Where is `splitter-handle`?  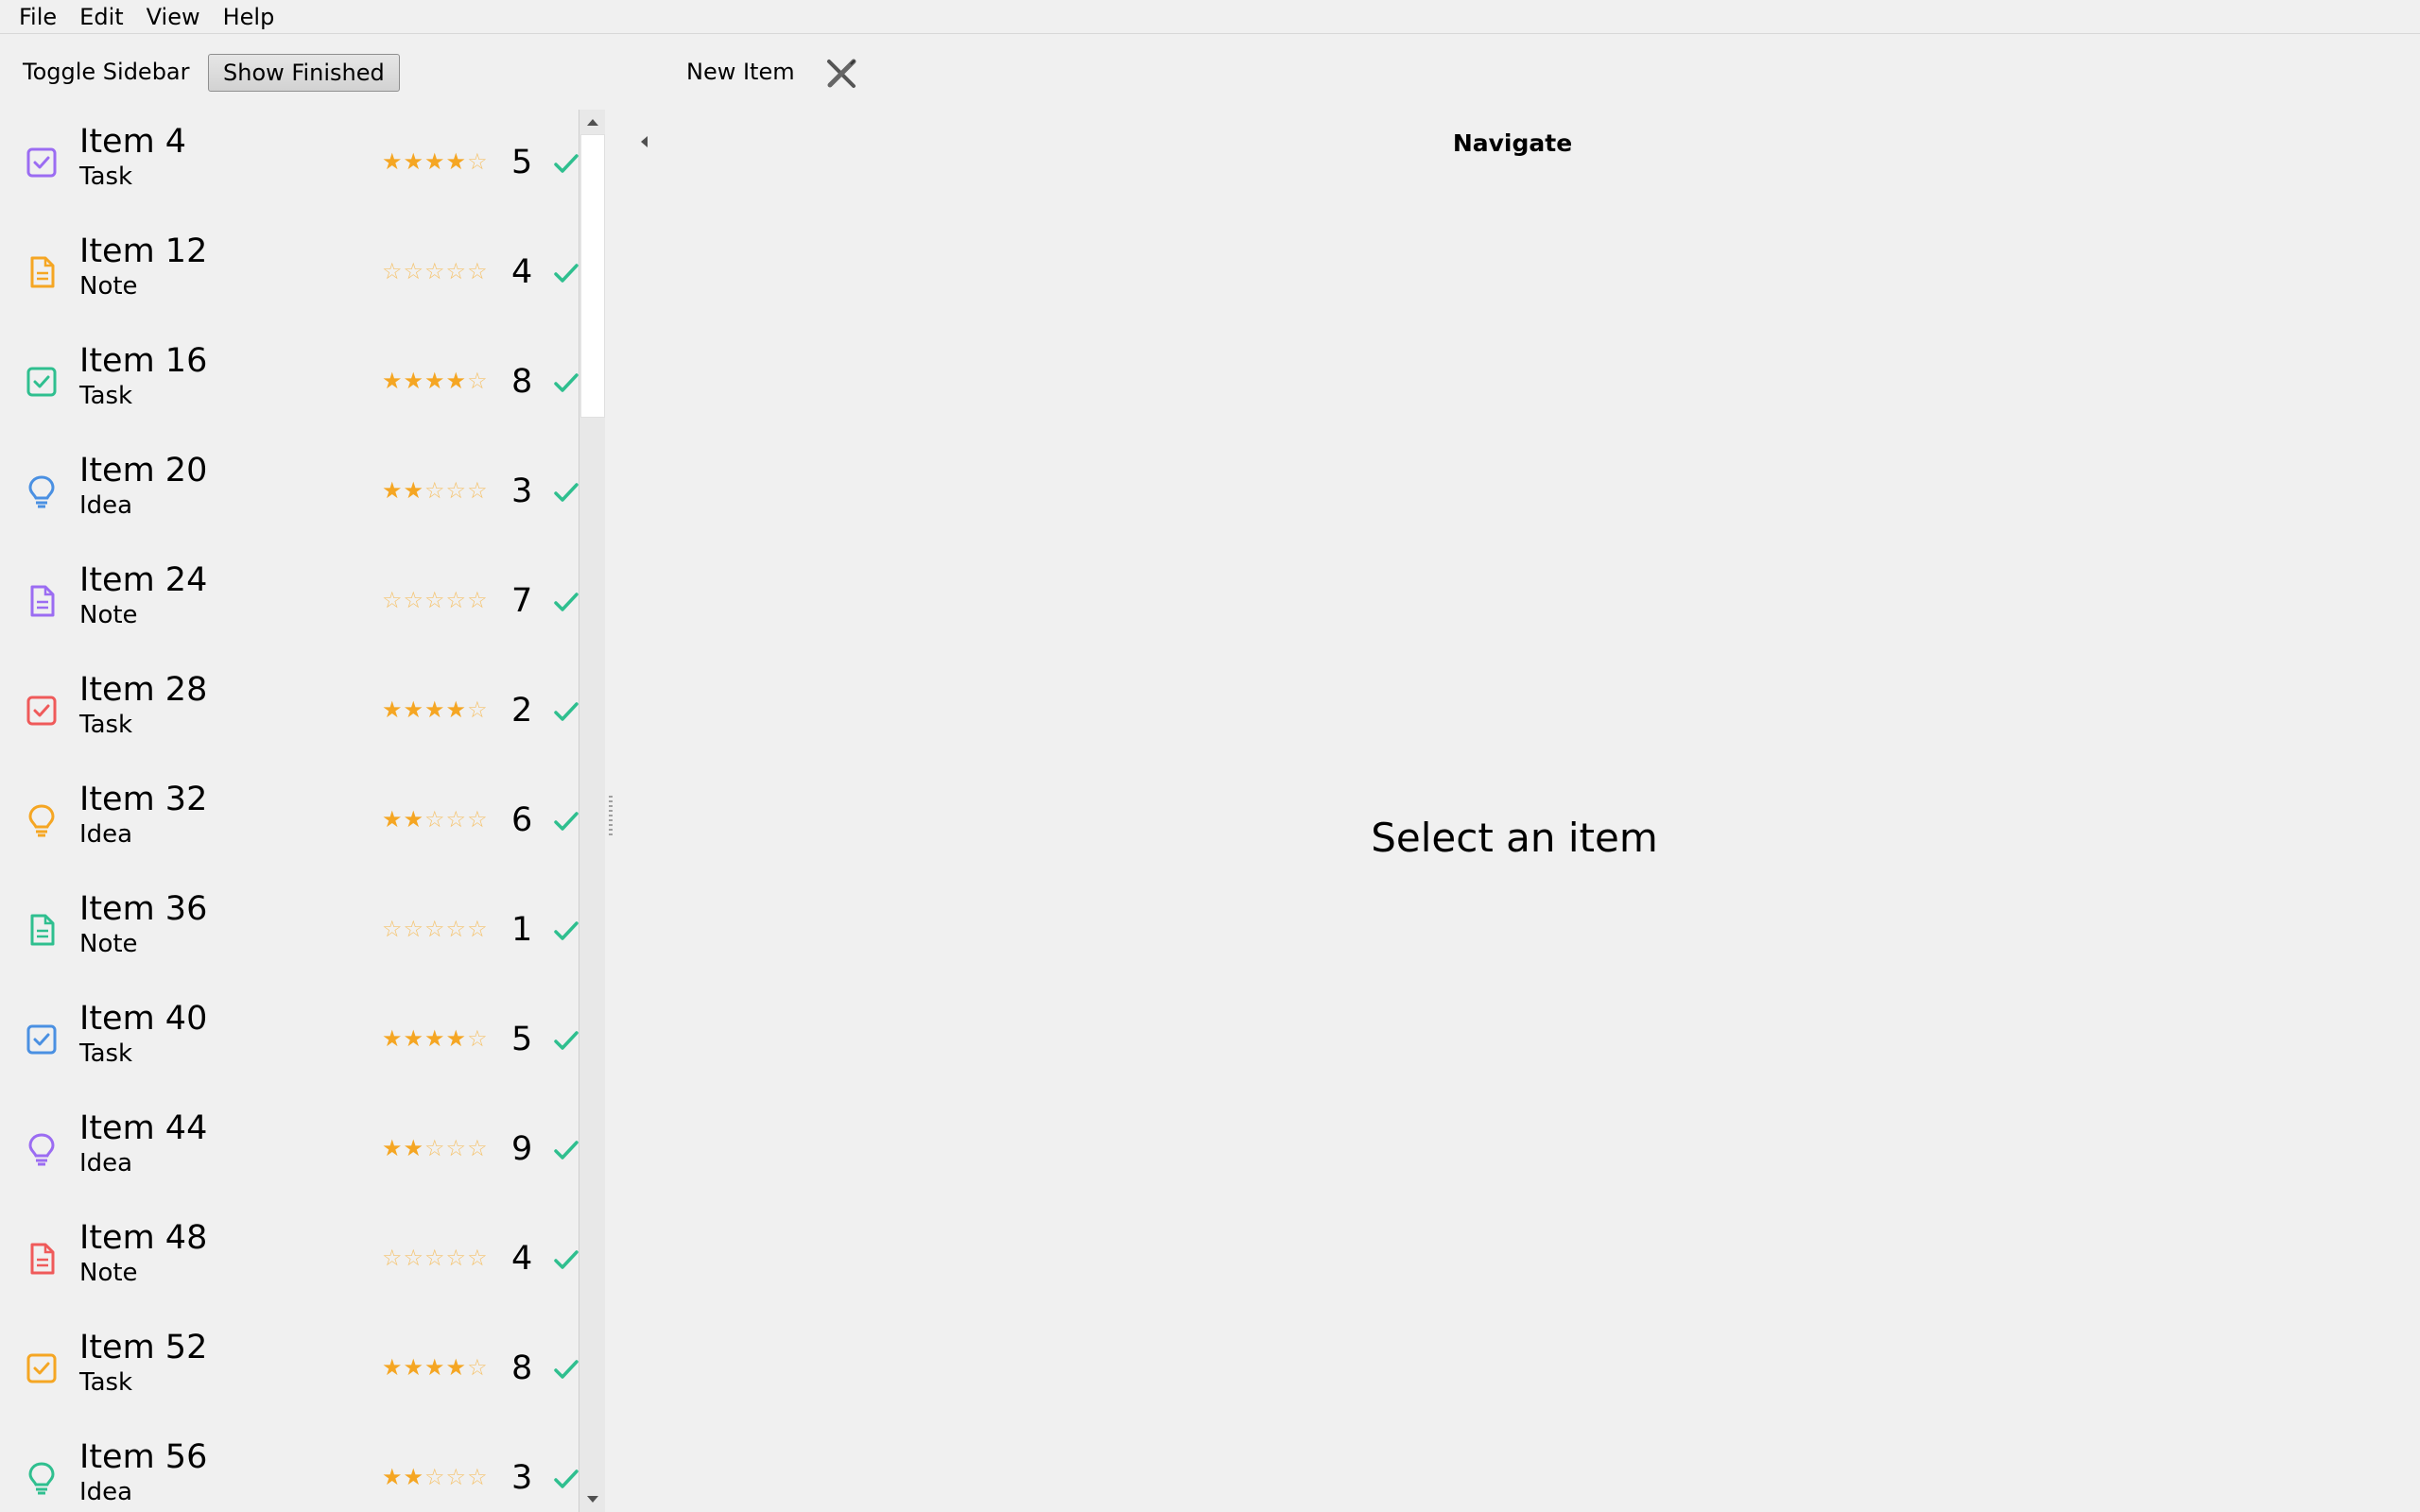 splitter-handle is located at coordinates (610, 811).